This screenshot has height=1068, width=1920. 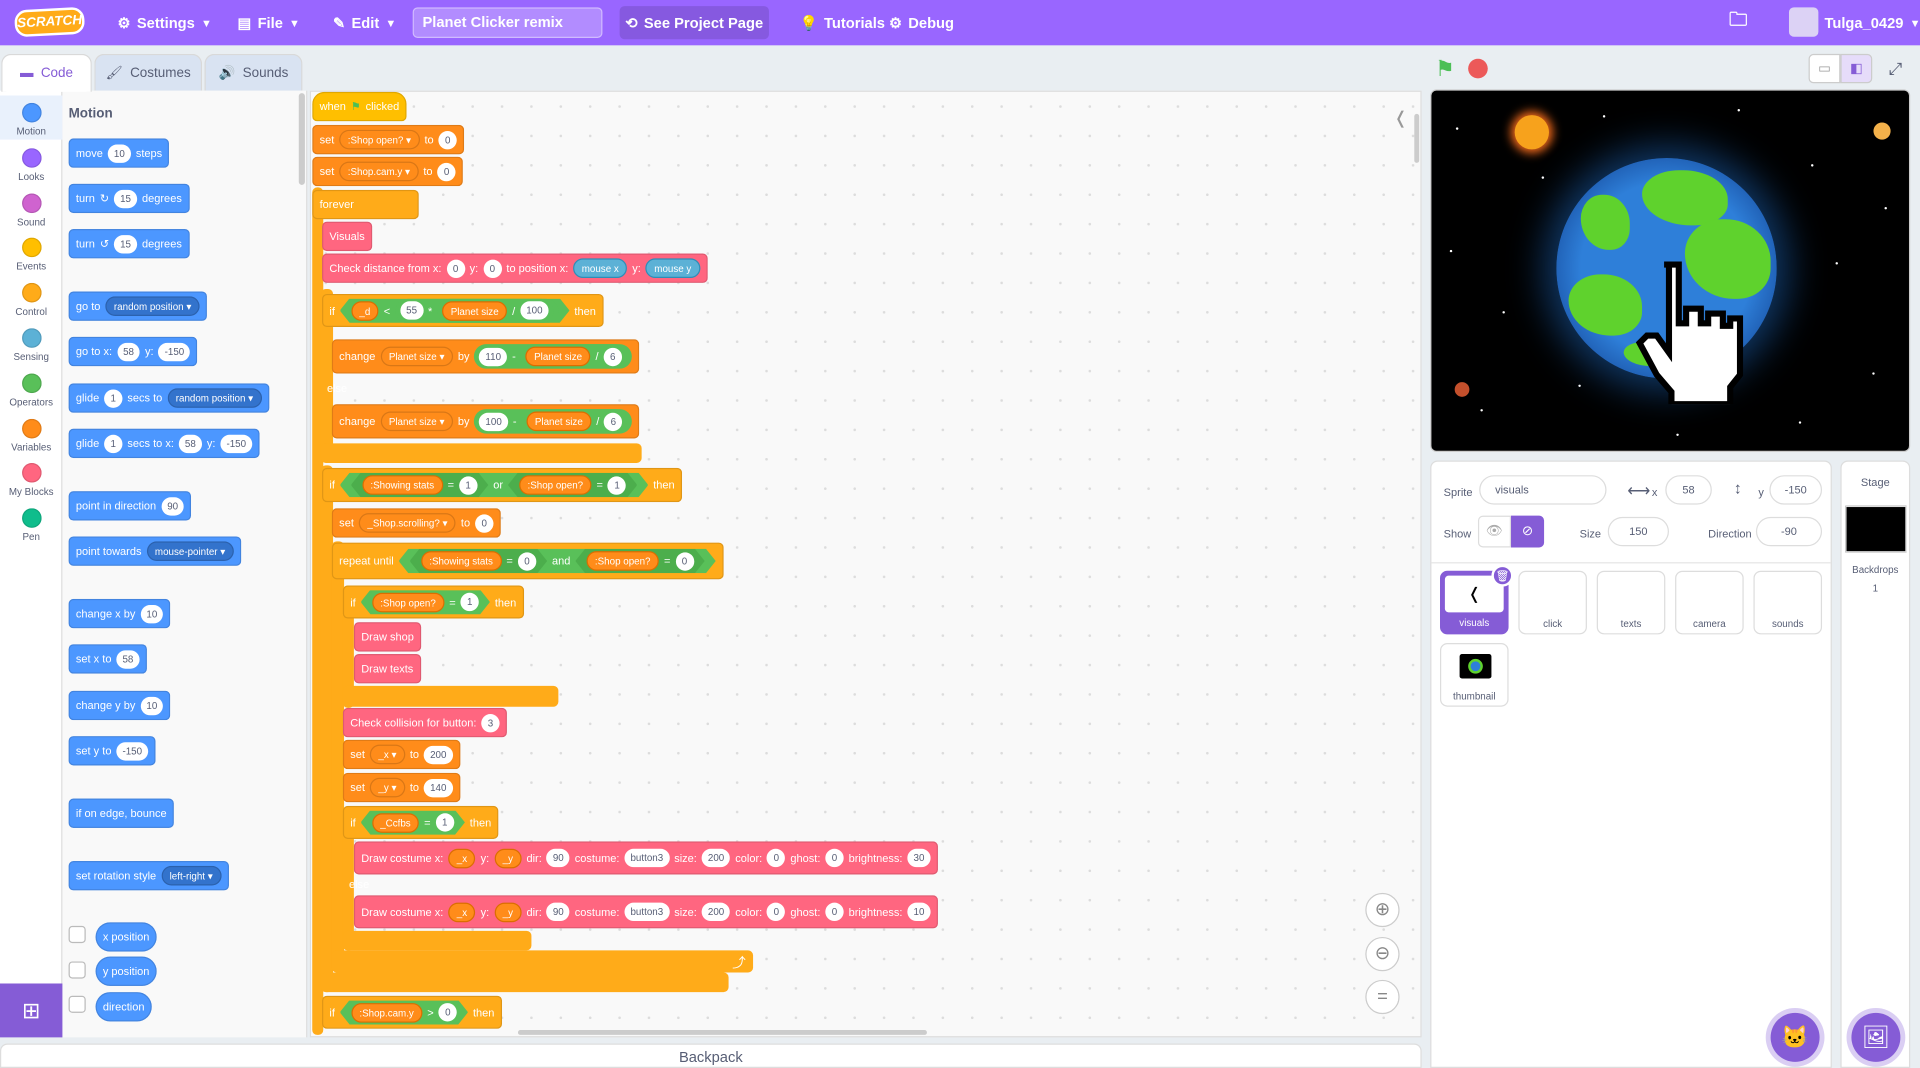 I want to click on rotation-style-dropdown: left-right ▾, so click(x=191, y=875).